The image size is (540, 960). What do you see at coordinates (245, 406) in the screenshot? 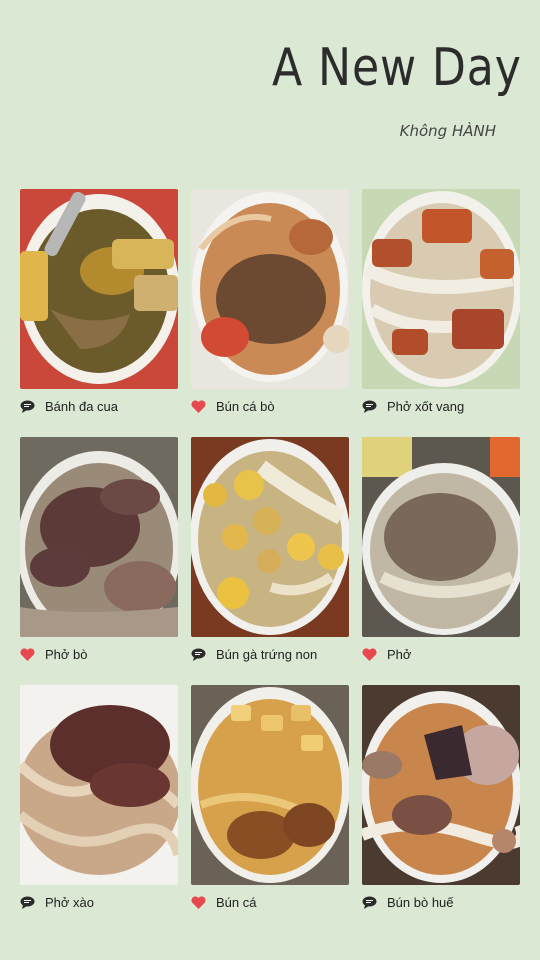
I see `food-label: Bún cá bò` at bounding box center [245, 406].